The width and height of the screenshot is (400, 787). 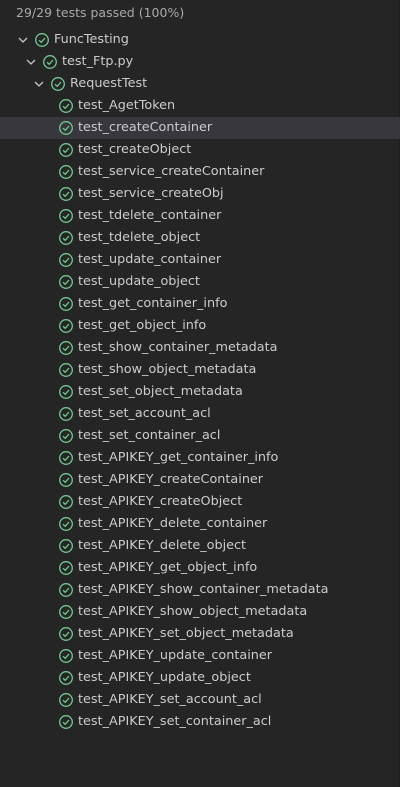 What do you see at coordinates (171, 171) in the screenshot?
I see `test-label: test_service_createContainer` at bounding box center [171, 171].